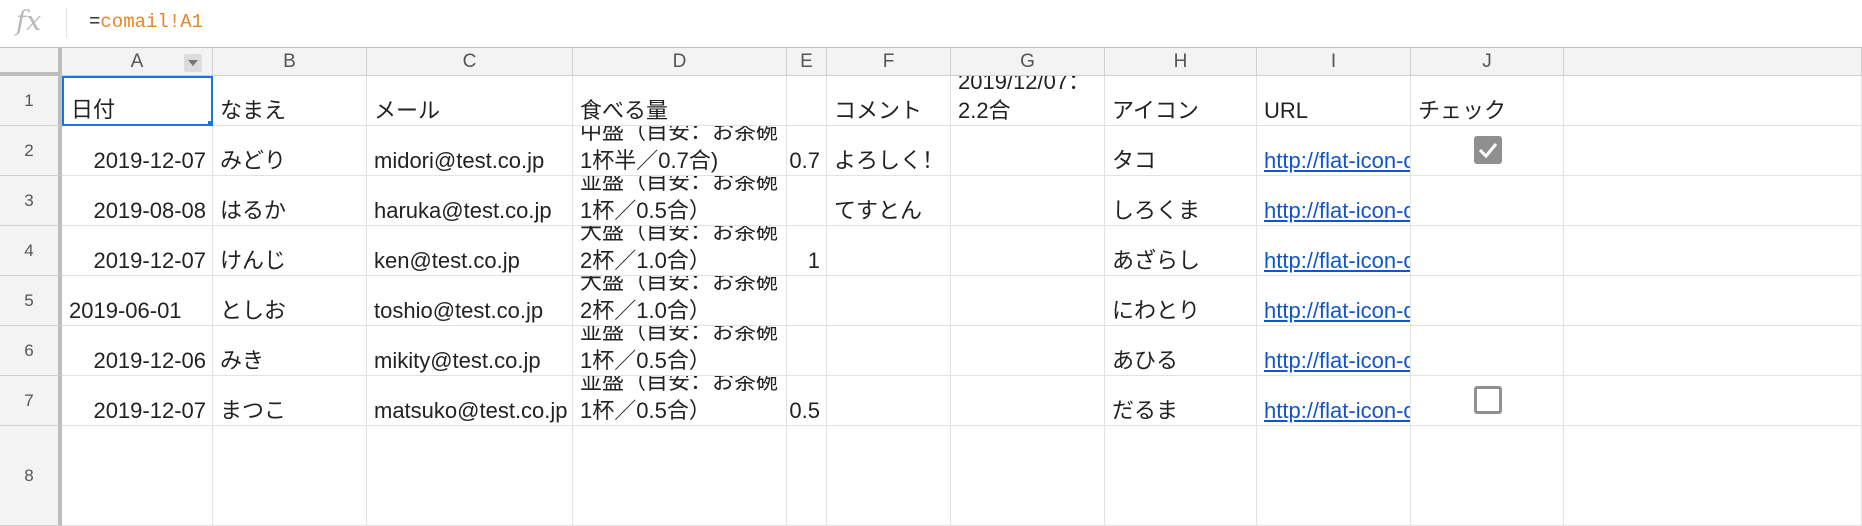 The width and height of the screenshot is (1862, 526). What do you see at coordinates (889, 101) in the screenshot?
I see `header-comment: コメント` at bounding box center [889, 101].